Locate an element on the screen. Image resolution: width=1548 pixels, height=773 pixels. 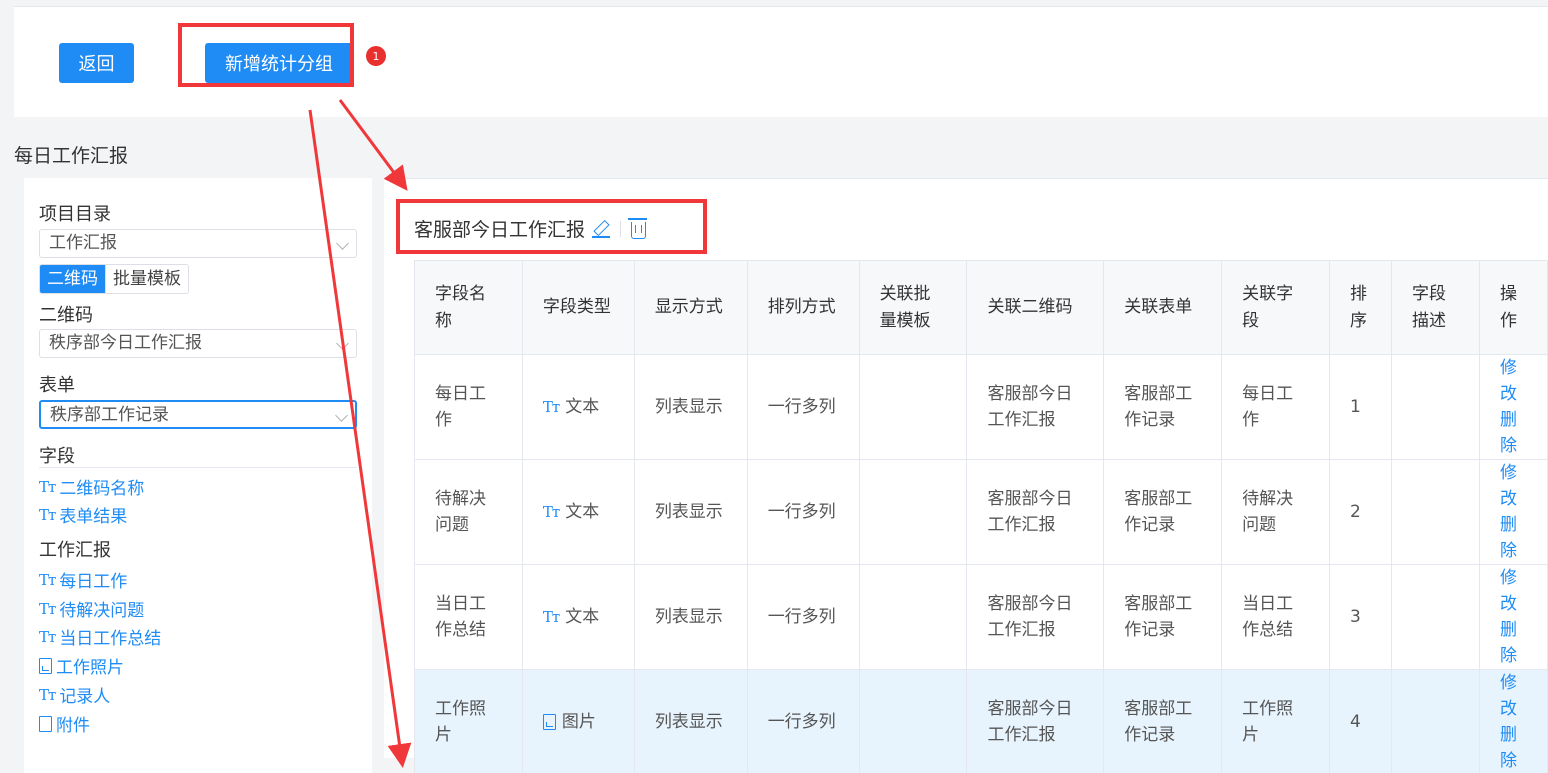
field-label: 工作照片 is located at coordinates (90, 668).